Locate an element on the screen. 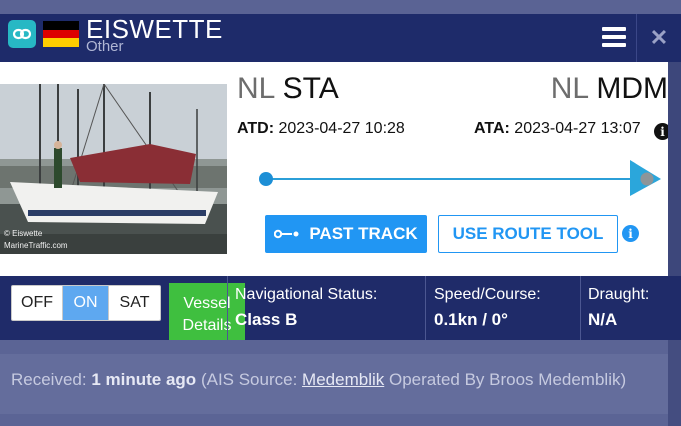 This screenshot has height=426, width=681. voyage-progress-track is located at coordinates (460, 178).